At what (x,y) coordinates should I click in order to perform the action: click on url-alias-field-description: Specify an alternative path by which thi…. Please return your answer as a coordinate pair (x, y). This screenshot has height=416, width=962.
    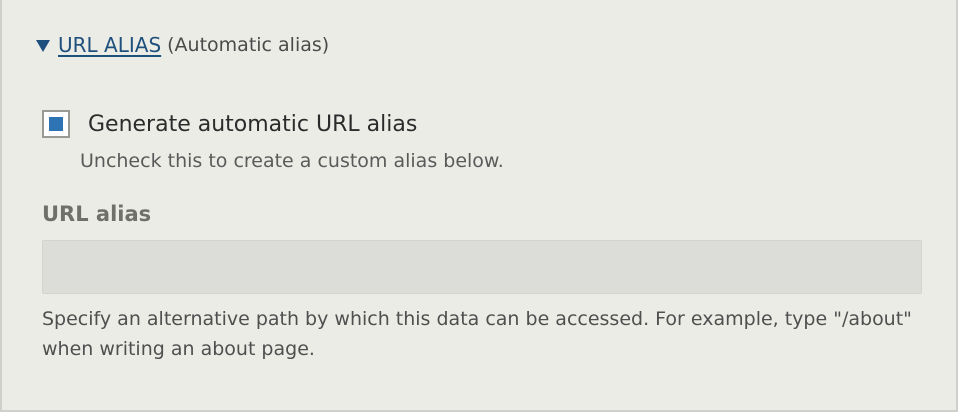
    Looking at the image, I should click on (477, 334).